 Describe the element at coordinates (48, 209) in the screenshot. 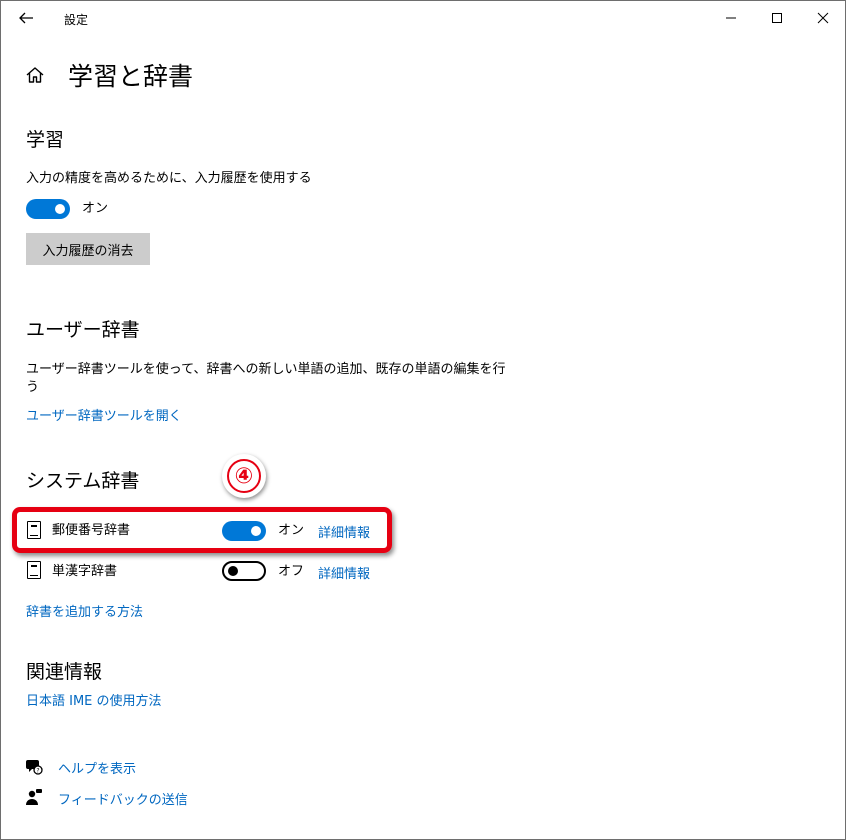

I see `learning-toggle` at that location.